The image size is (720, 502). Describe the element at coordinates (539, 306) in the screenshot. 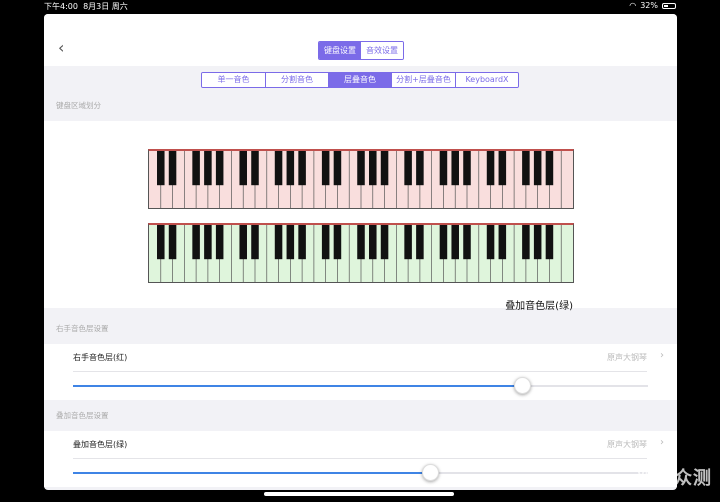

I see `keyboard-caption: 叠加音色层(绿)` at that location.